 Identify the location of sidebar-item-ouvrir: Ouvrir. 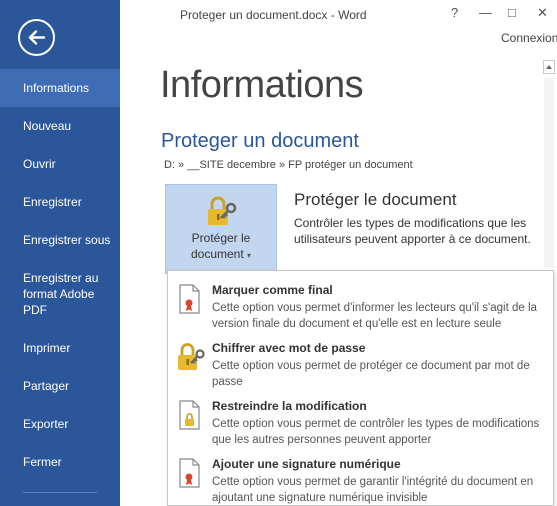
(60, 164).